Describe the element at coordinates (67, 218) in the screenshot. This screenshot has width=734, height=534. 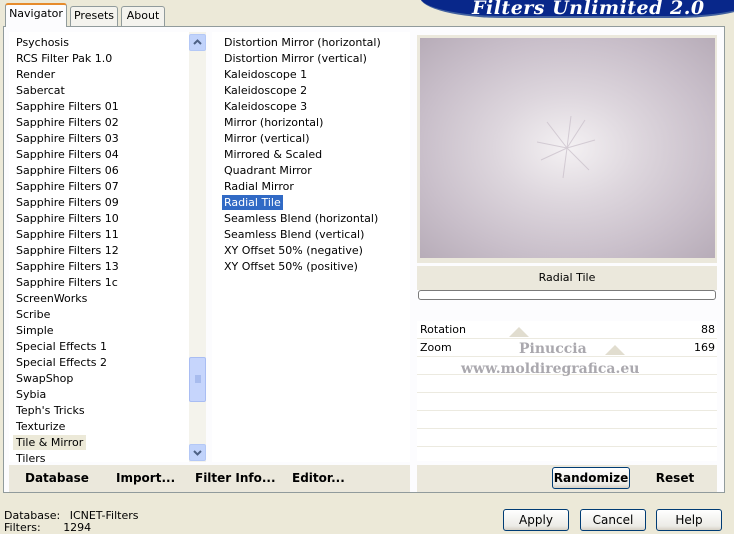
I see `category-item: Sapphire Filters 10` at that location.